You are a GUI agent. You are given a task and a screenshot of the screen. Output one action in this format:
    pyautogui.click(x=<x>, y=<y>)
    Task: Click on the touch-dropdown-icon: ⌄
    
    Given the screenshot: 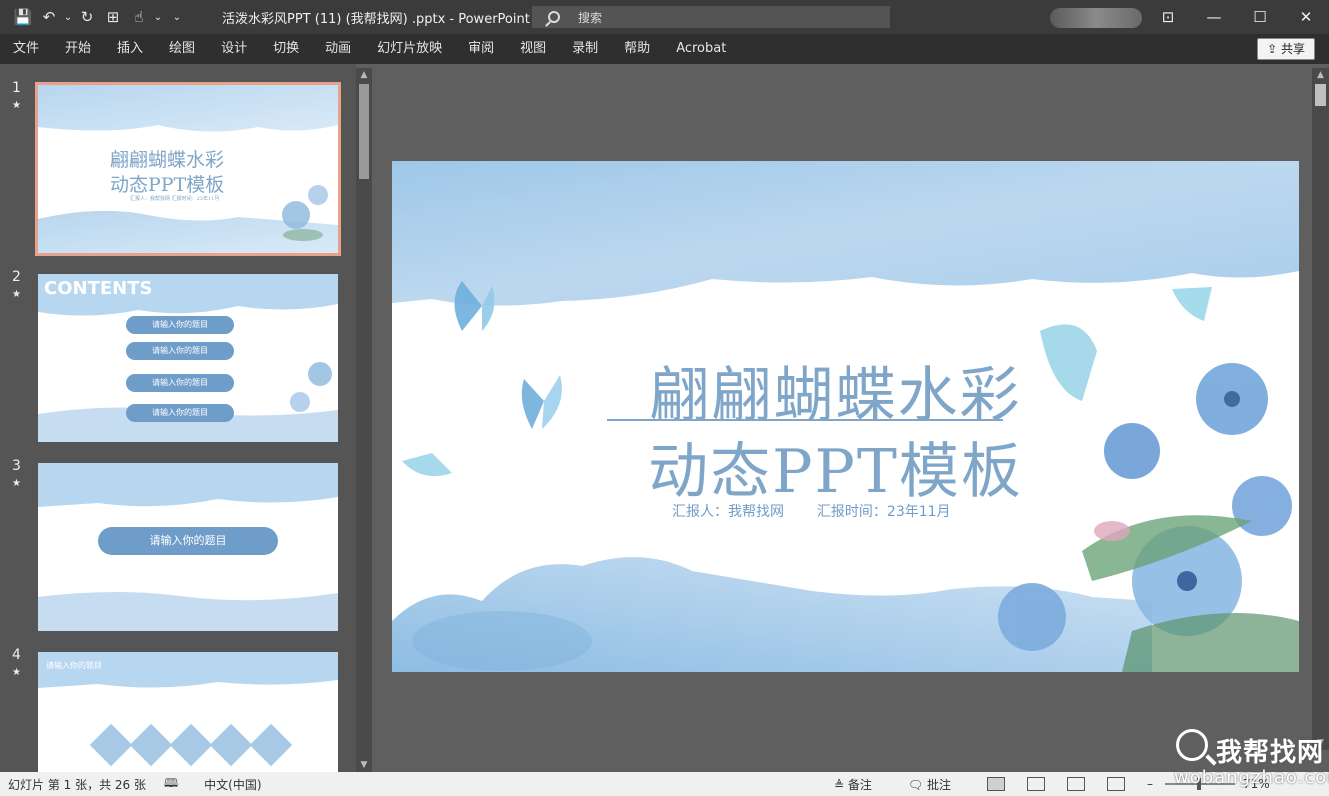 What is the action you would take?
    pyautogui.click(x=158, y=17)
    